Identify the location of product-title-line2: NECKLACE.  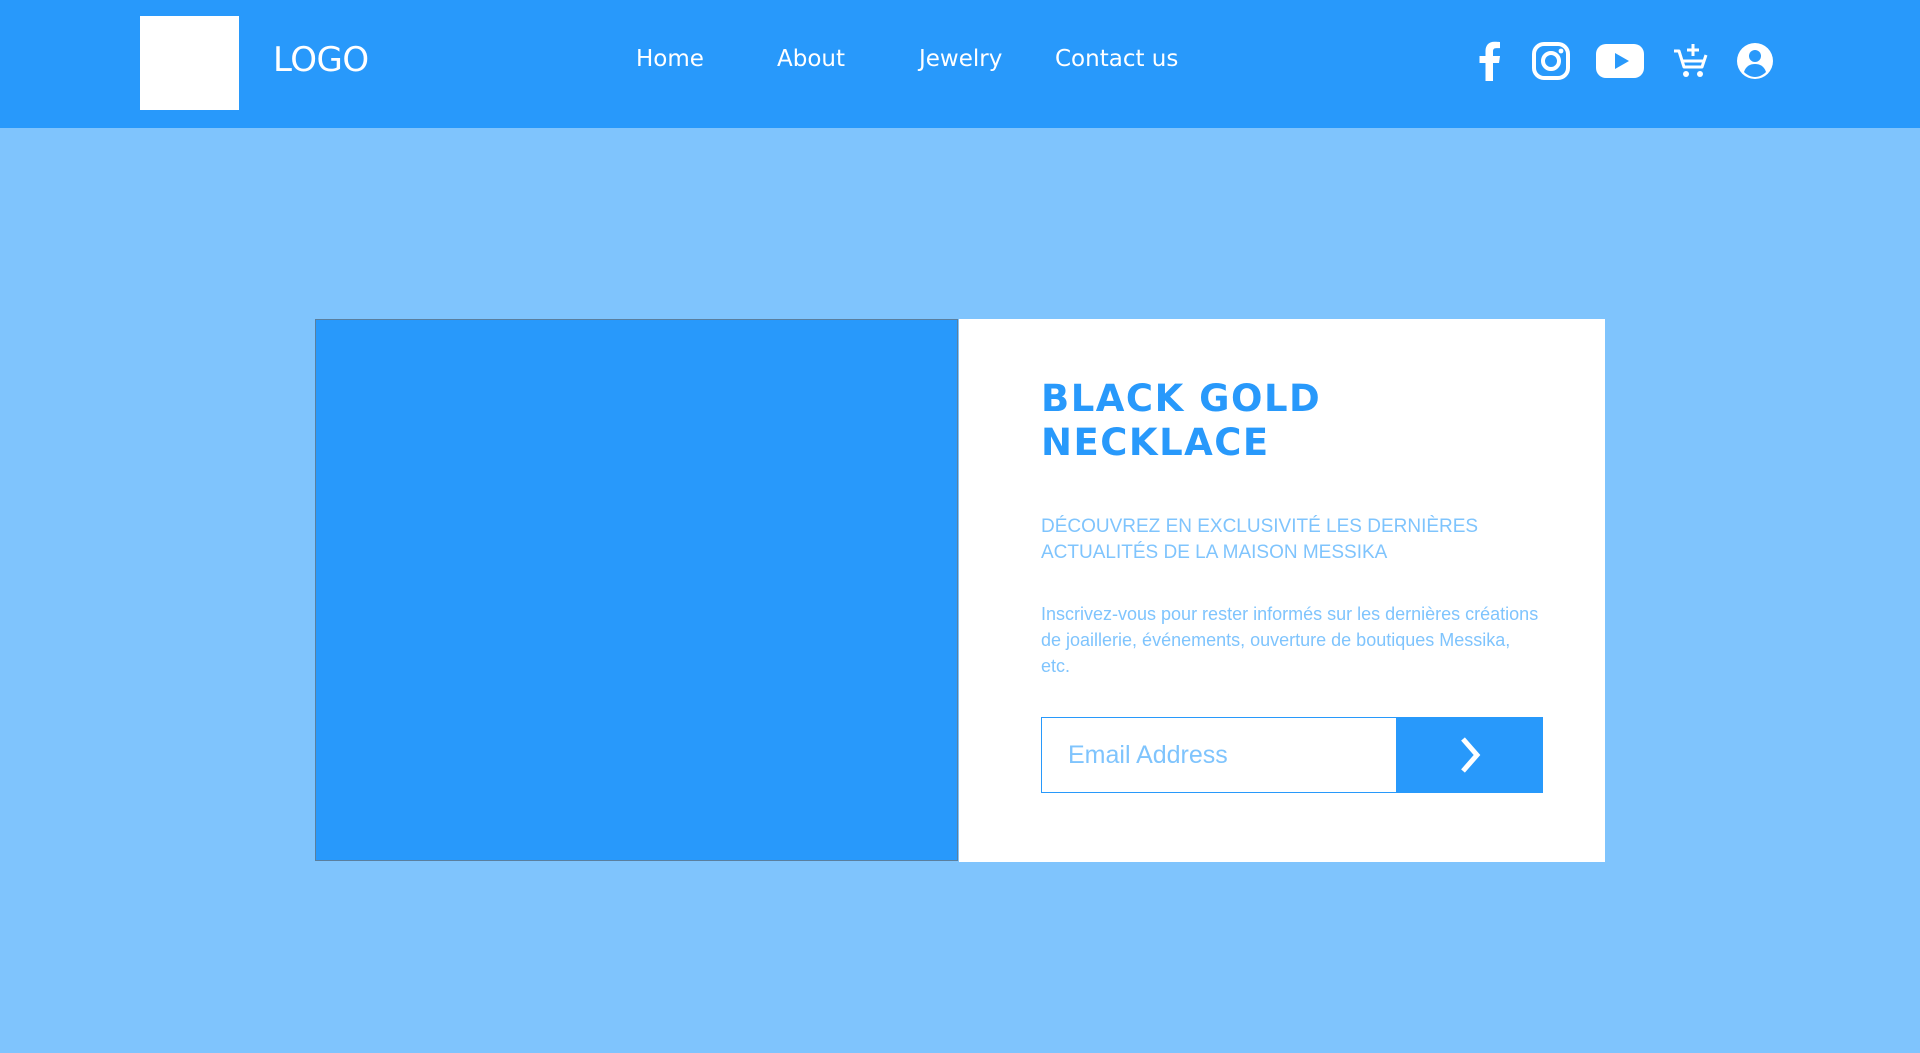
(1155, 442).